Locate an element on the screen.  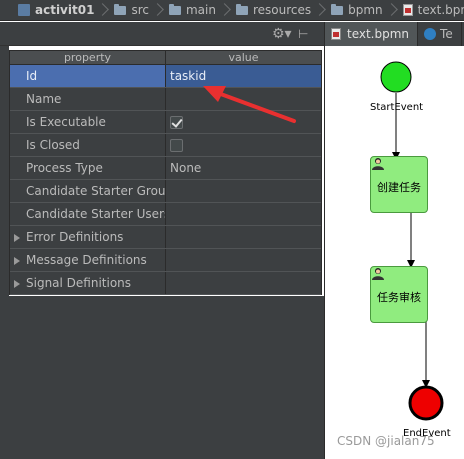
property-row-candidate-starter-users: Candidate Starter Users is located at coordinates (165, 214).